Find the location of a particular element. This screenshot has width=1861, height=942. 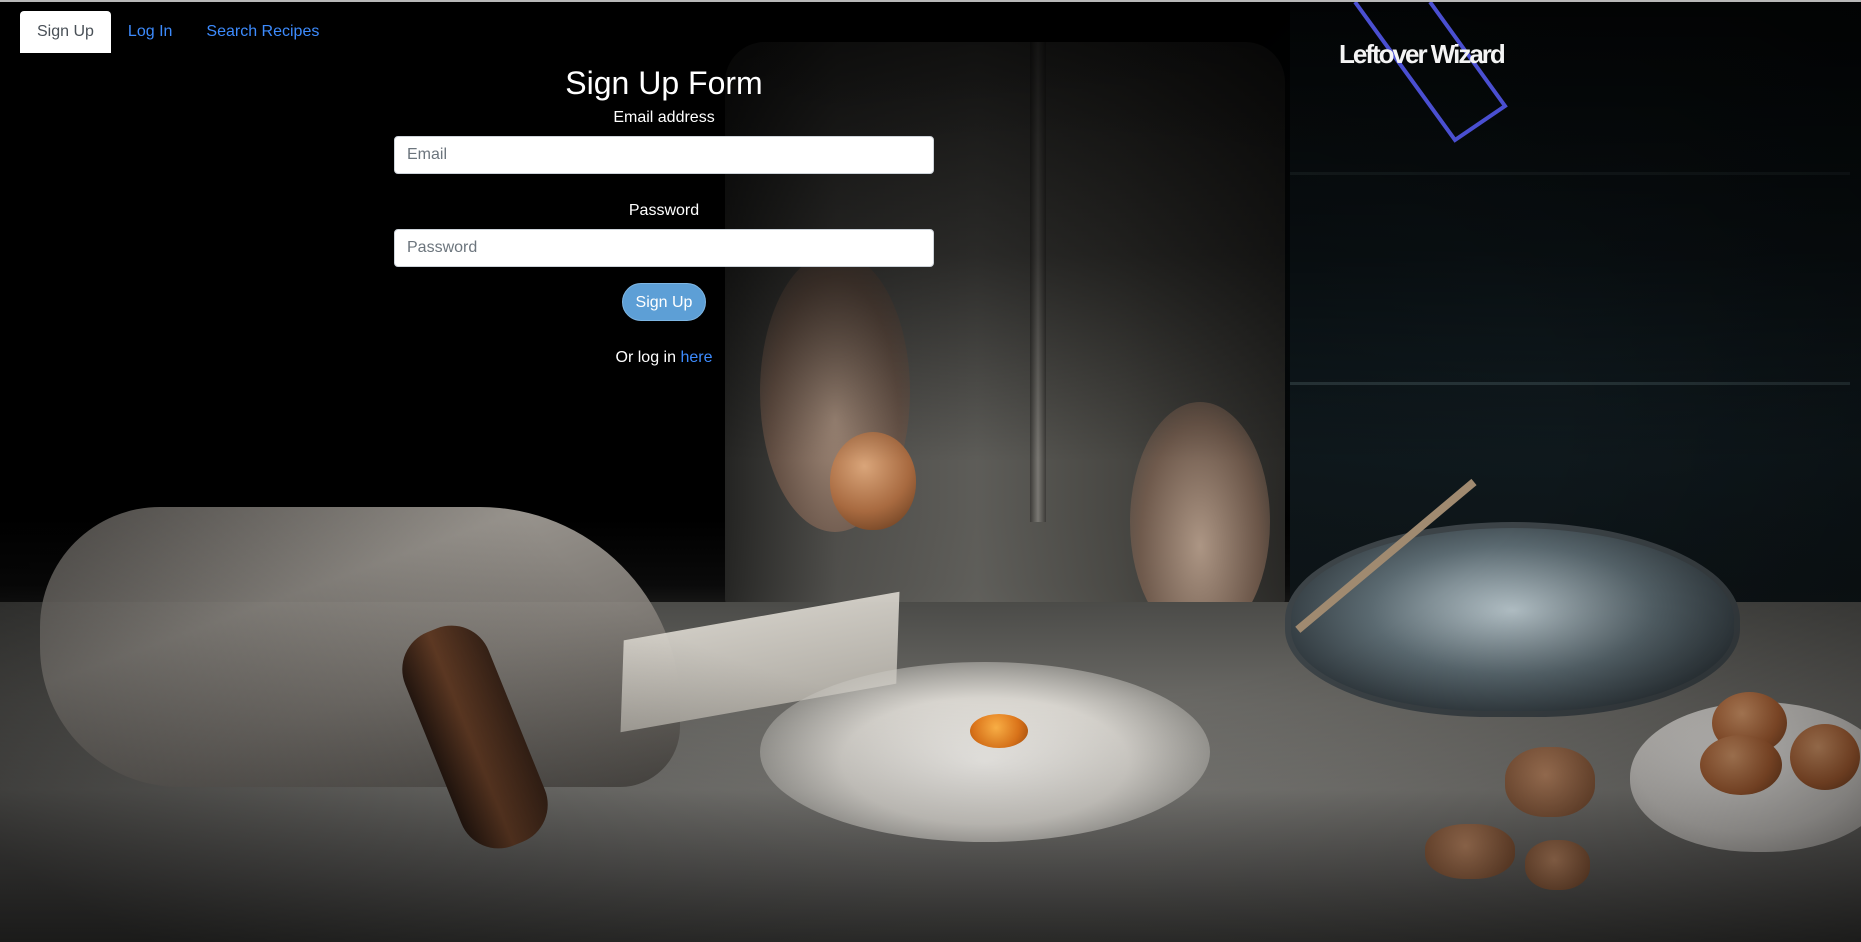

login-prompt-text: Or log in is located at coordinates (645, 357).